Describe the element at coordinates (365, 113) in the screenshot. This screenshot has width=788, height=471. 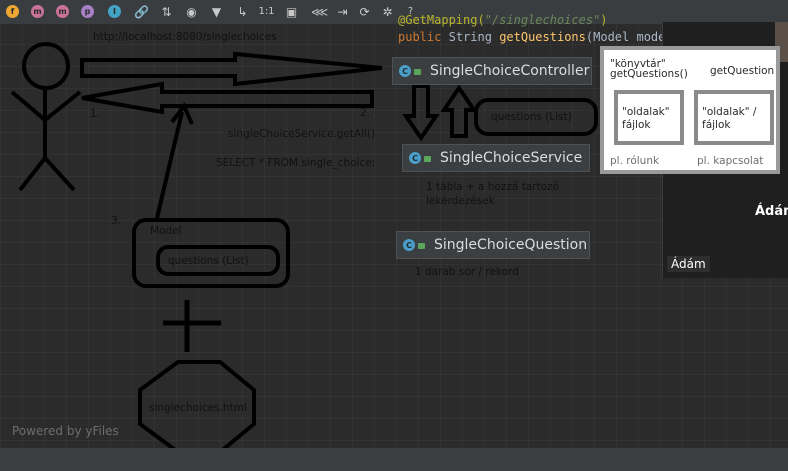
I see `step2-label: 2.` at that location.